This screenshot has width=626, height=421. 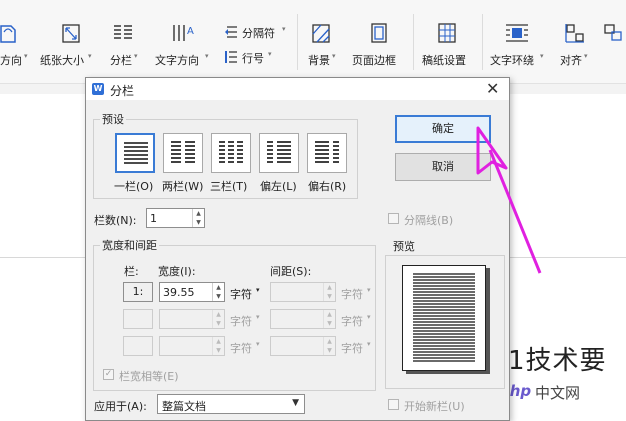 I want to click on preset-label-three: 三栏(T), so click(x=229, y=186).